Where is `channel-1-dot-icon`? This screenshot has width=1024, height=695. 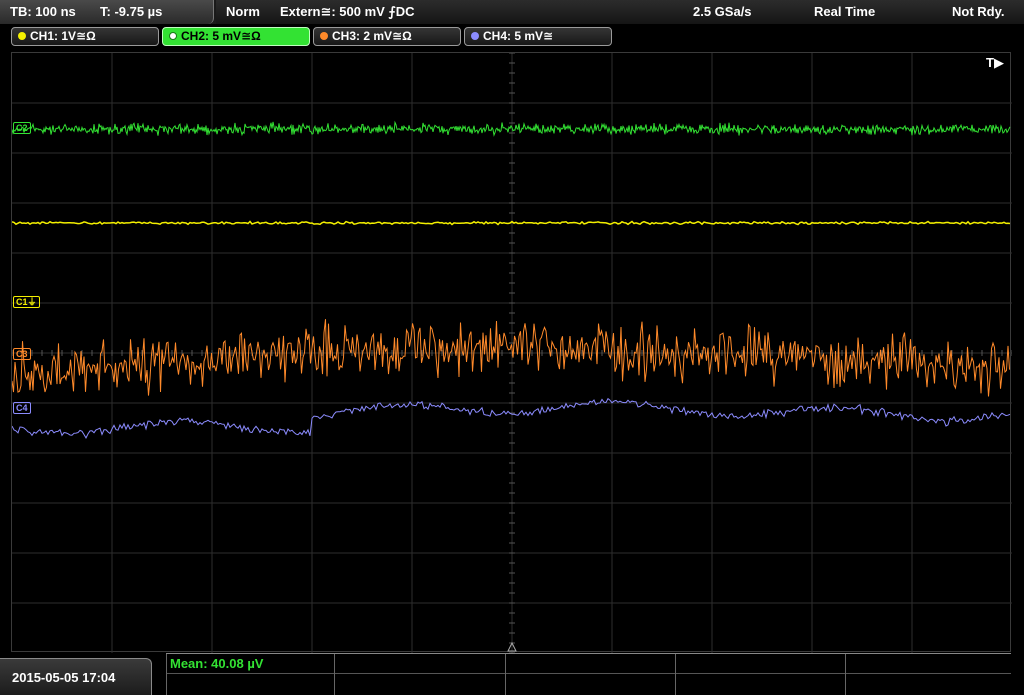
channel-1-dot-icon is located at coordinates (22, 36).